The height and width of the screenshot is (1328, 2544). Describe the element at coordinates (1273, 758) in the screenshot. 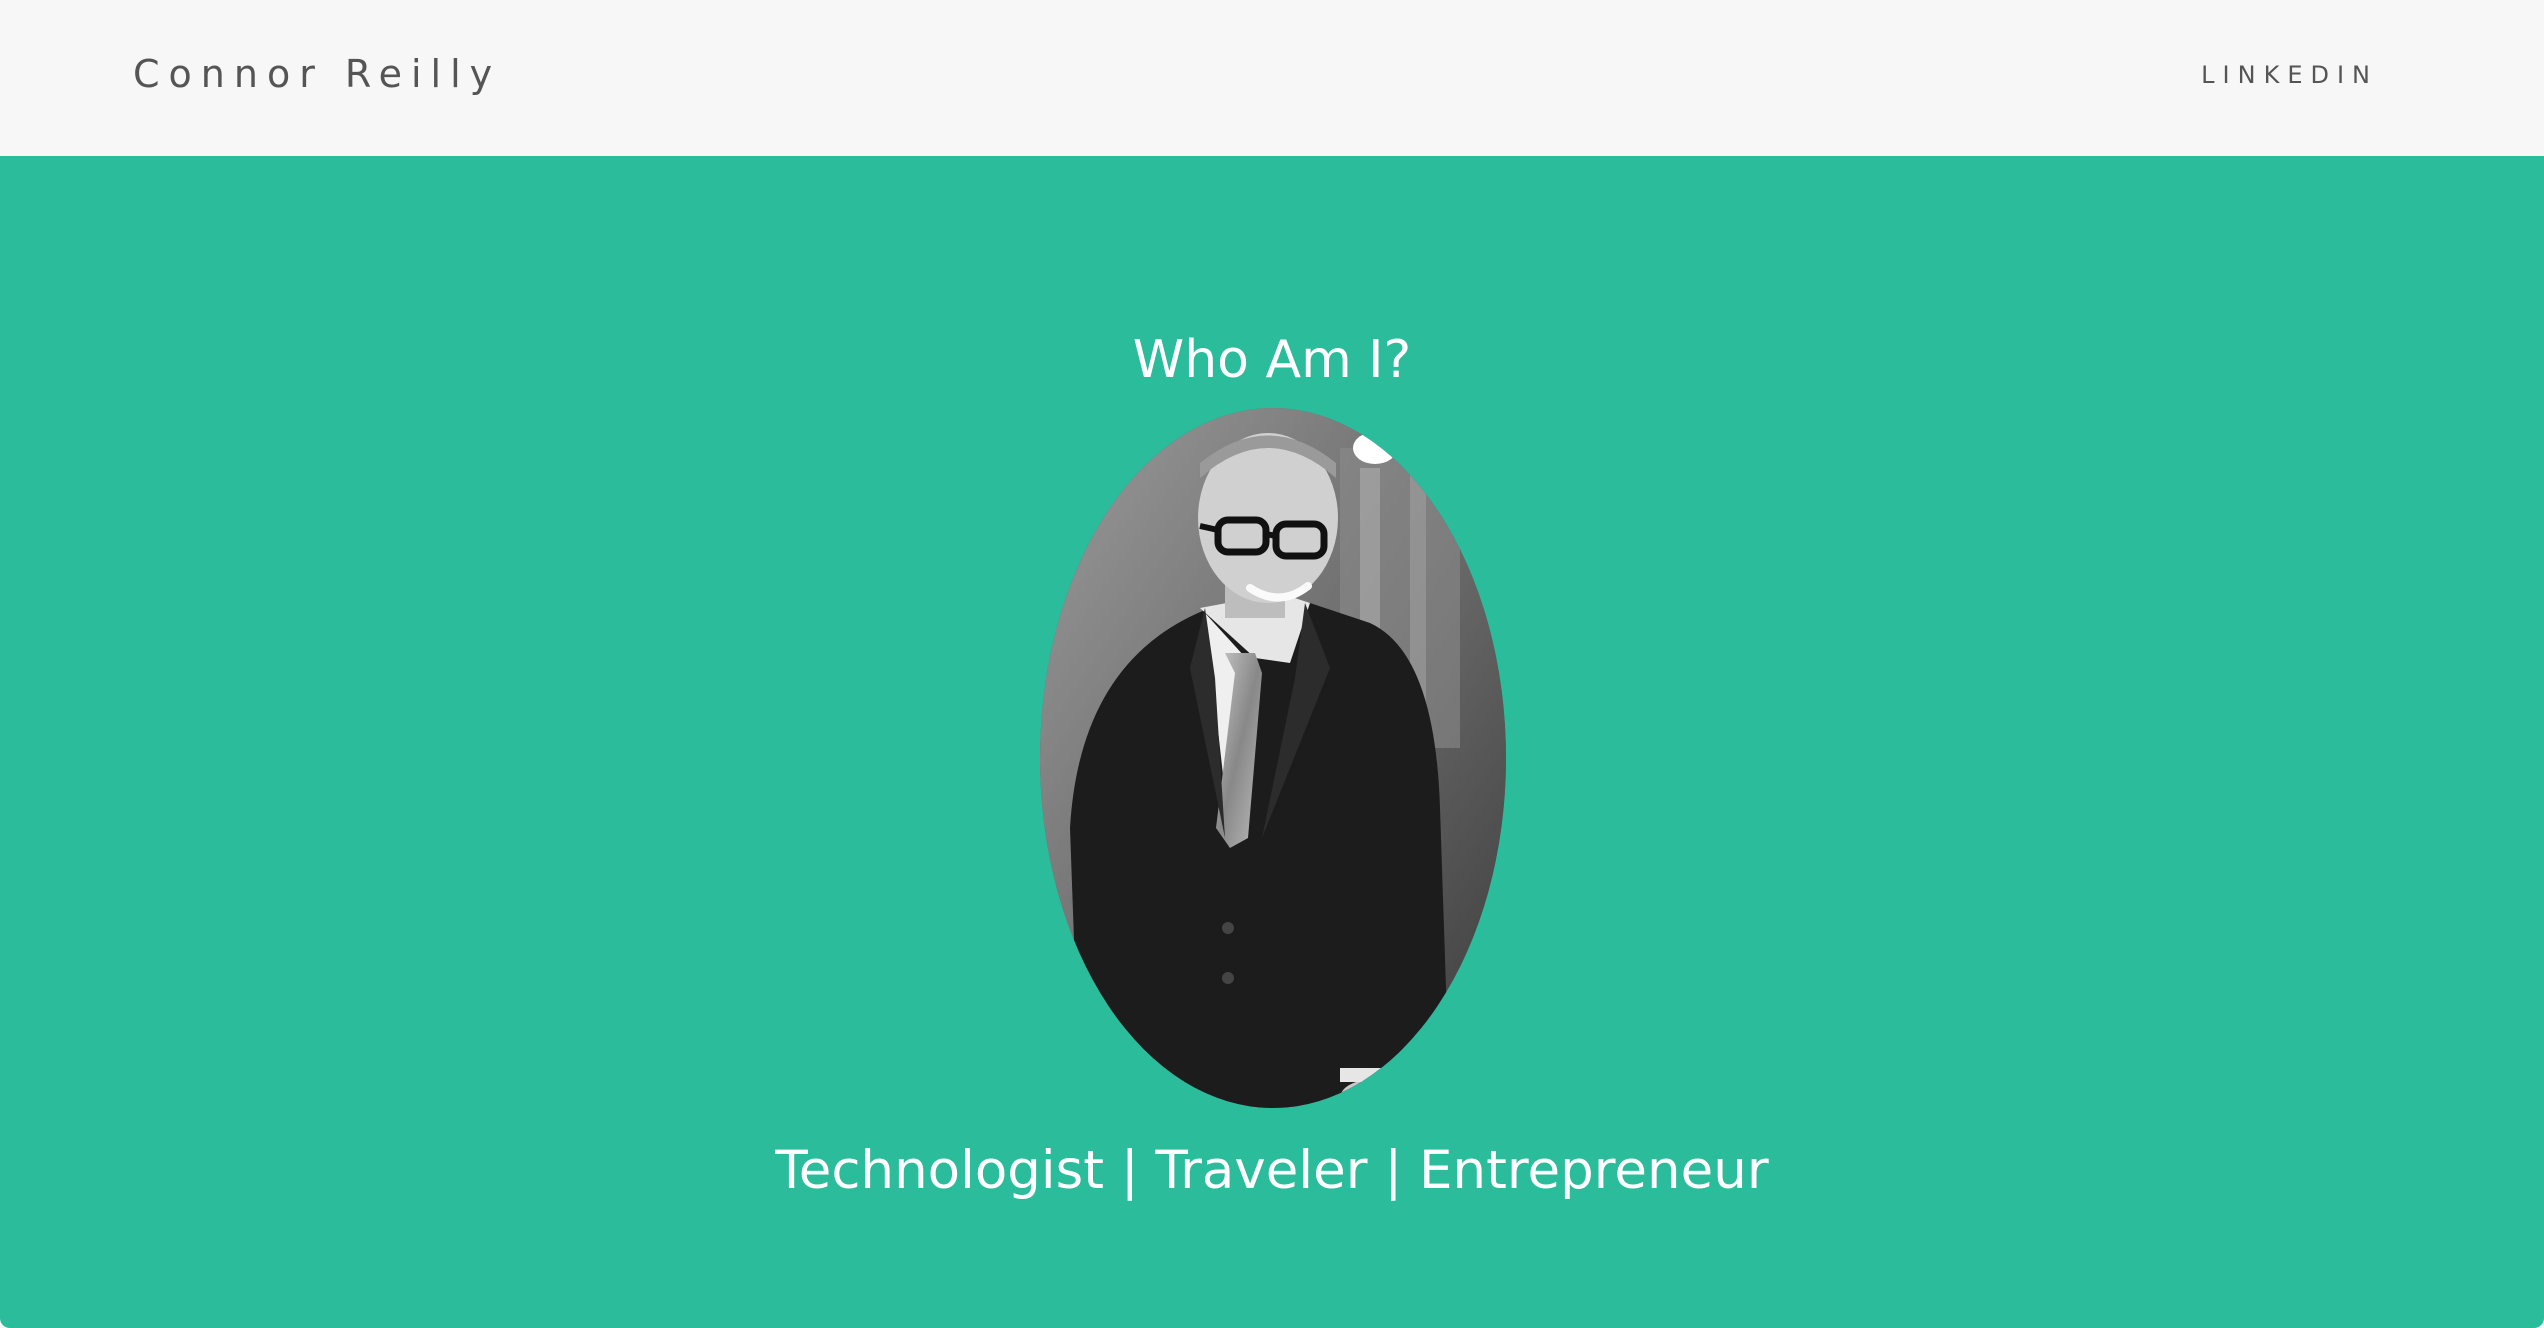

I see `profile-photo` at that location.